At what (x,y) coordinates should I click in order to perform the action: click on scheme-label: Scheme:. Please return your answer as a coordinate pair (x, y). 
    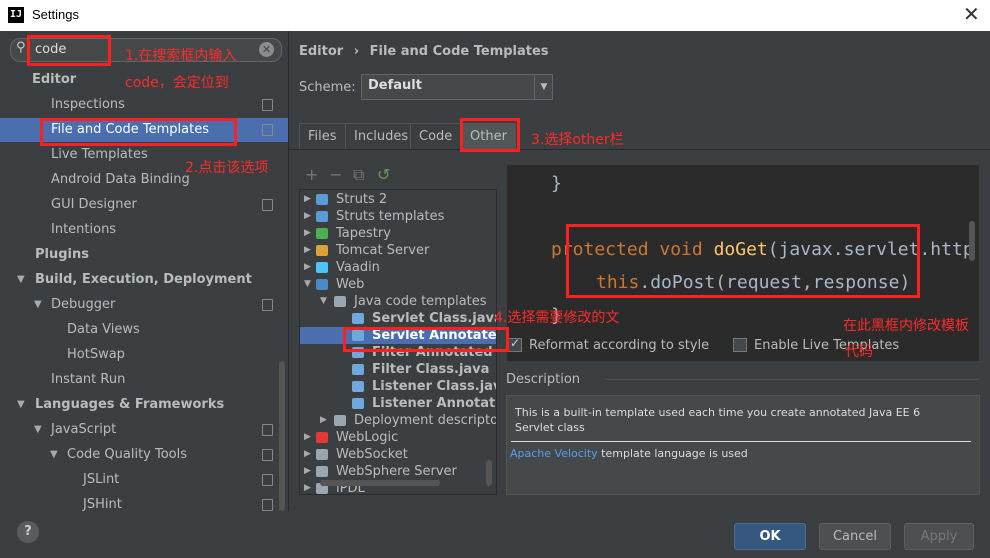
    Looking at the image, I should click on (327, 87).